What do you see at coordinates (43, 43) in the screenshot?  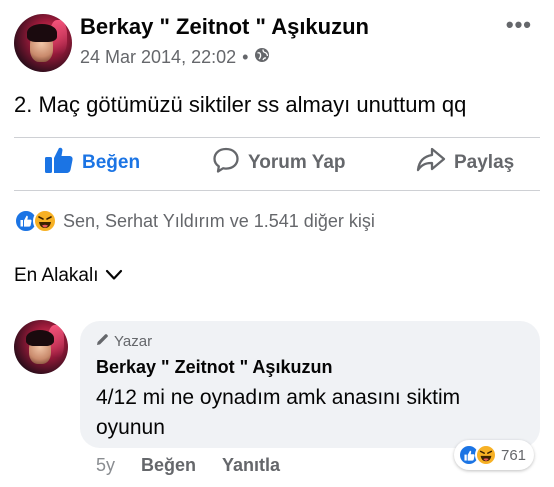 I see `post-author-avatar` at bounding box center [43, 43].